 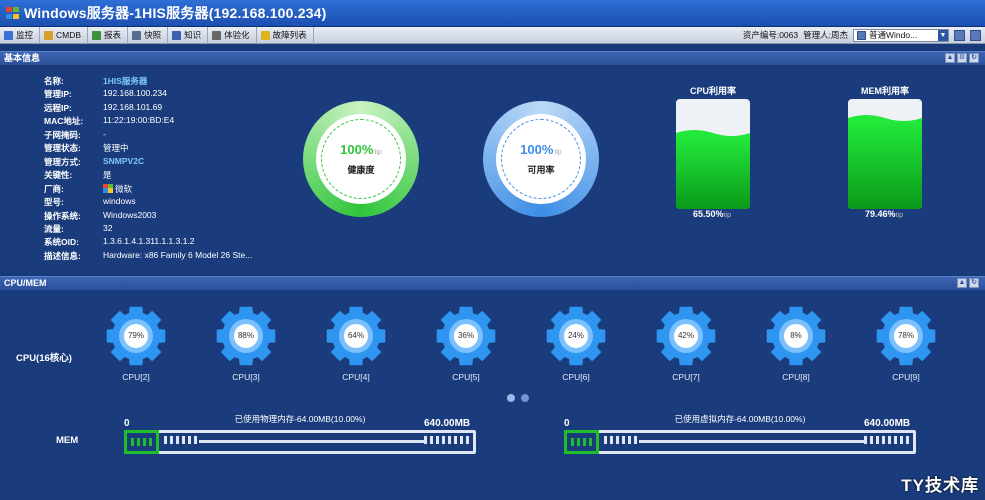 What do you see at coordinates (300, 441) in the screenshot?
I see `physical-mem-bar` at bounding box center [300, 441].